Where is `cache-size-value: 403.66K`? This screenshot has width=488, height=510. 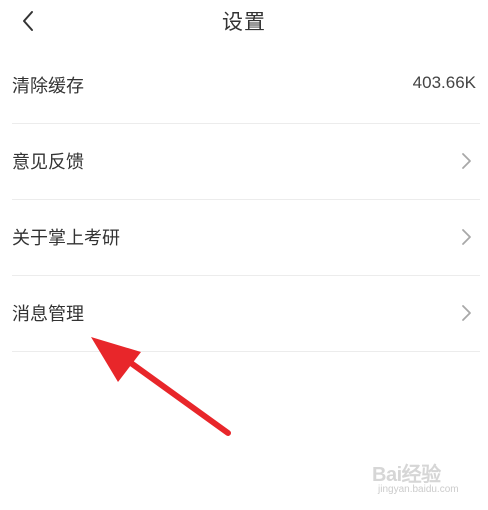
cache-size-value: 403.66K is located at coordinates (444, 82).